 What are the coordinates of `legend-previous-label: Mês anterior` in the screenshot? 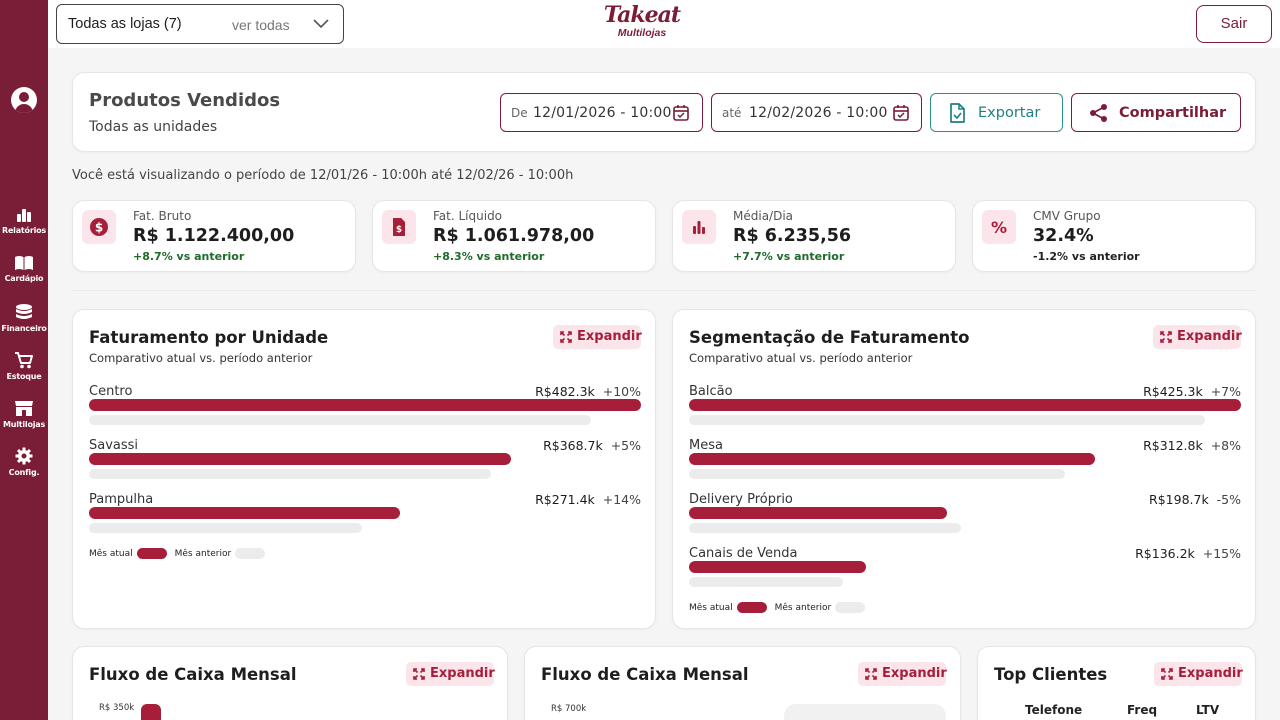 It's located at (803, 608).